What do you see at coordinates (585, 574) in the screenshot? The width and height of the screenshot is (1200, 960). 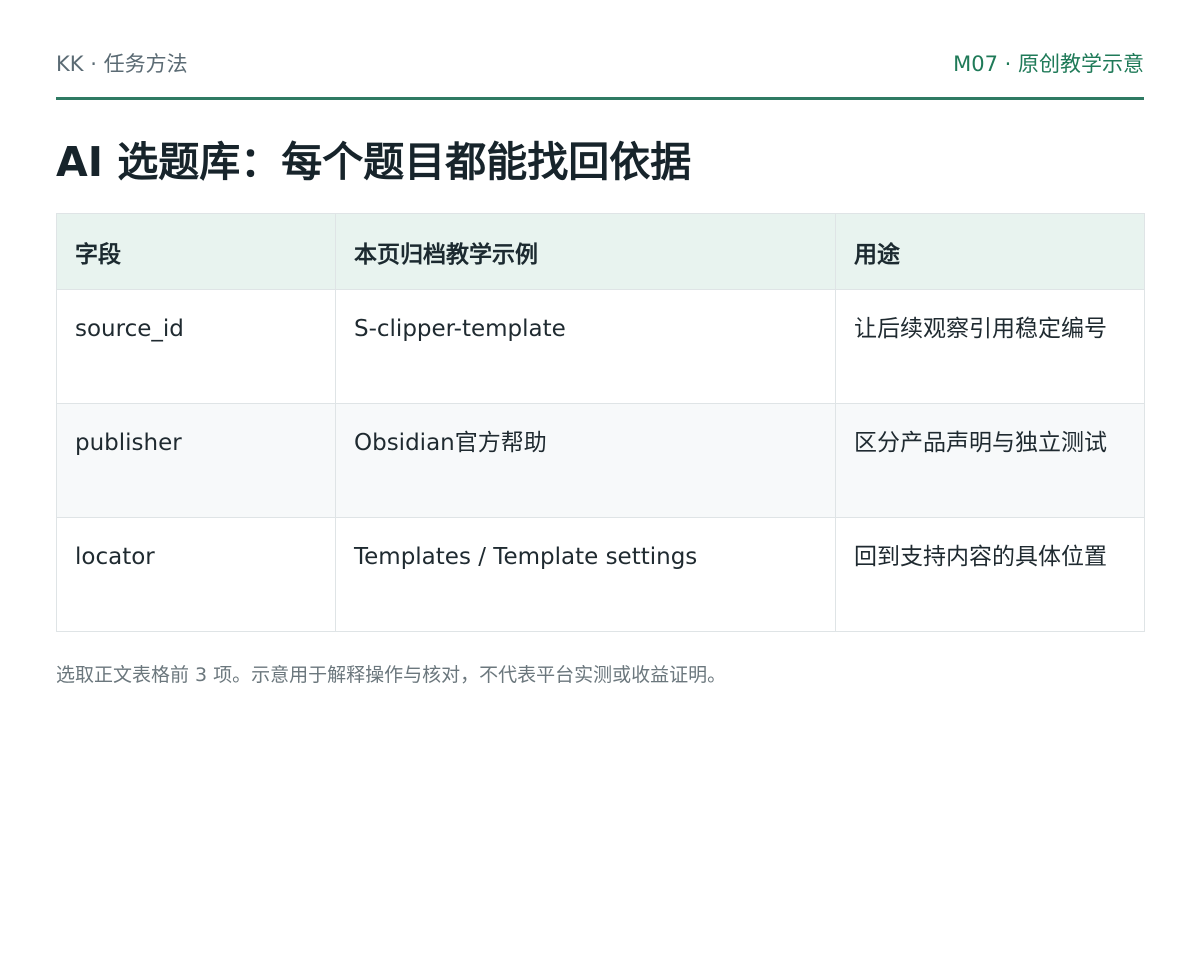 I see `table-cell: Templates / Template settings` at bounding box center [585, 574].